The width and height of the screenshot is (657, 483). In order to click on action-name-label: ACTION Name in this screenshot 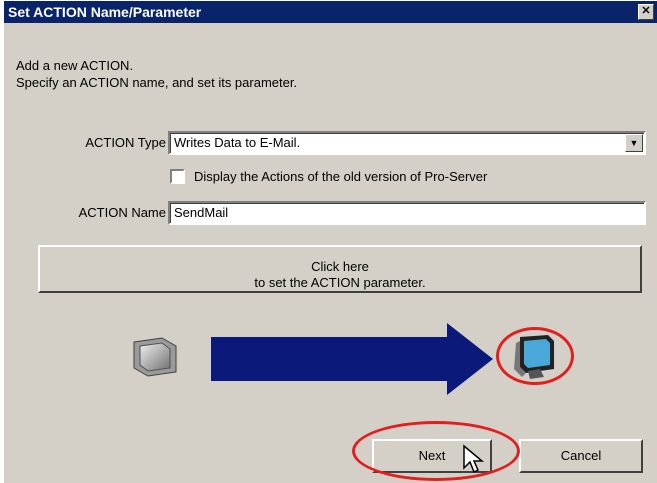, I will do `click(122, 212)`.